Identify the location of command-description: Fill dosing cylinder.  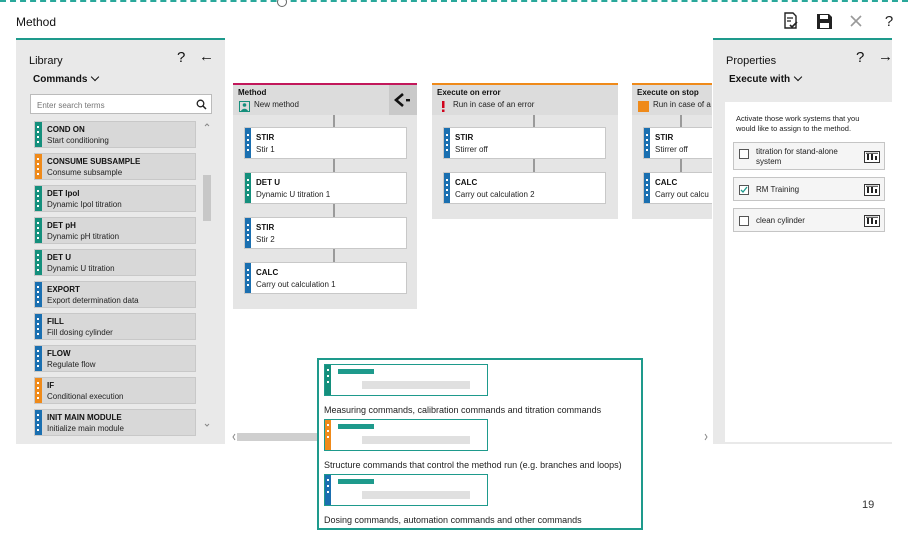
(80, 332).